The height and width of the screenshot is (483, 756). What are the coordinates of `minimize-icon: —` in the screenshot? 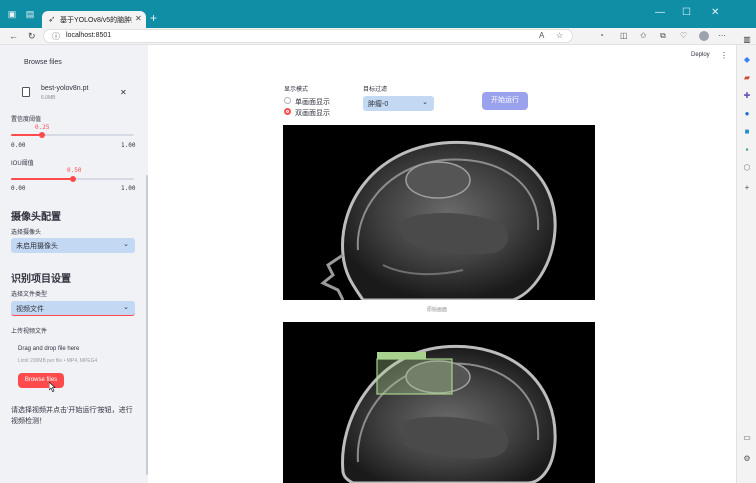 It's located at (660, 13).